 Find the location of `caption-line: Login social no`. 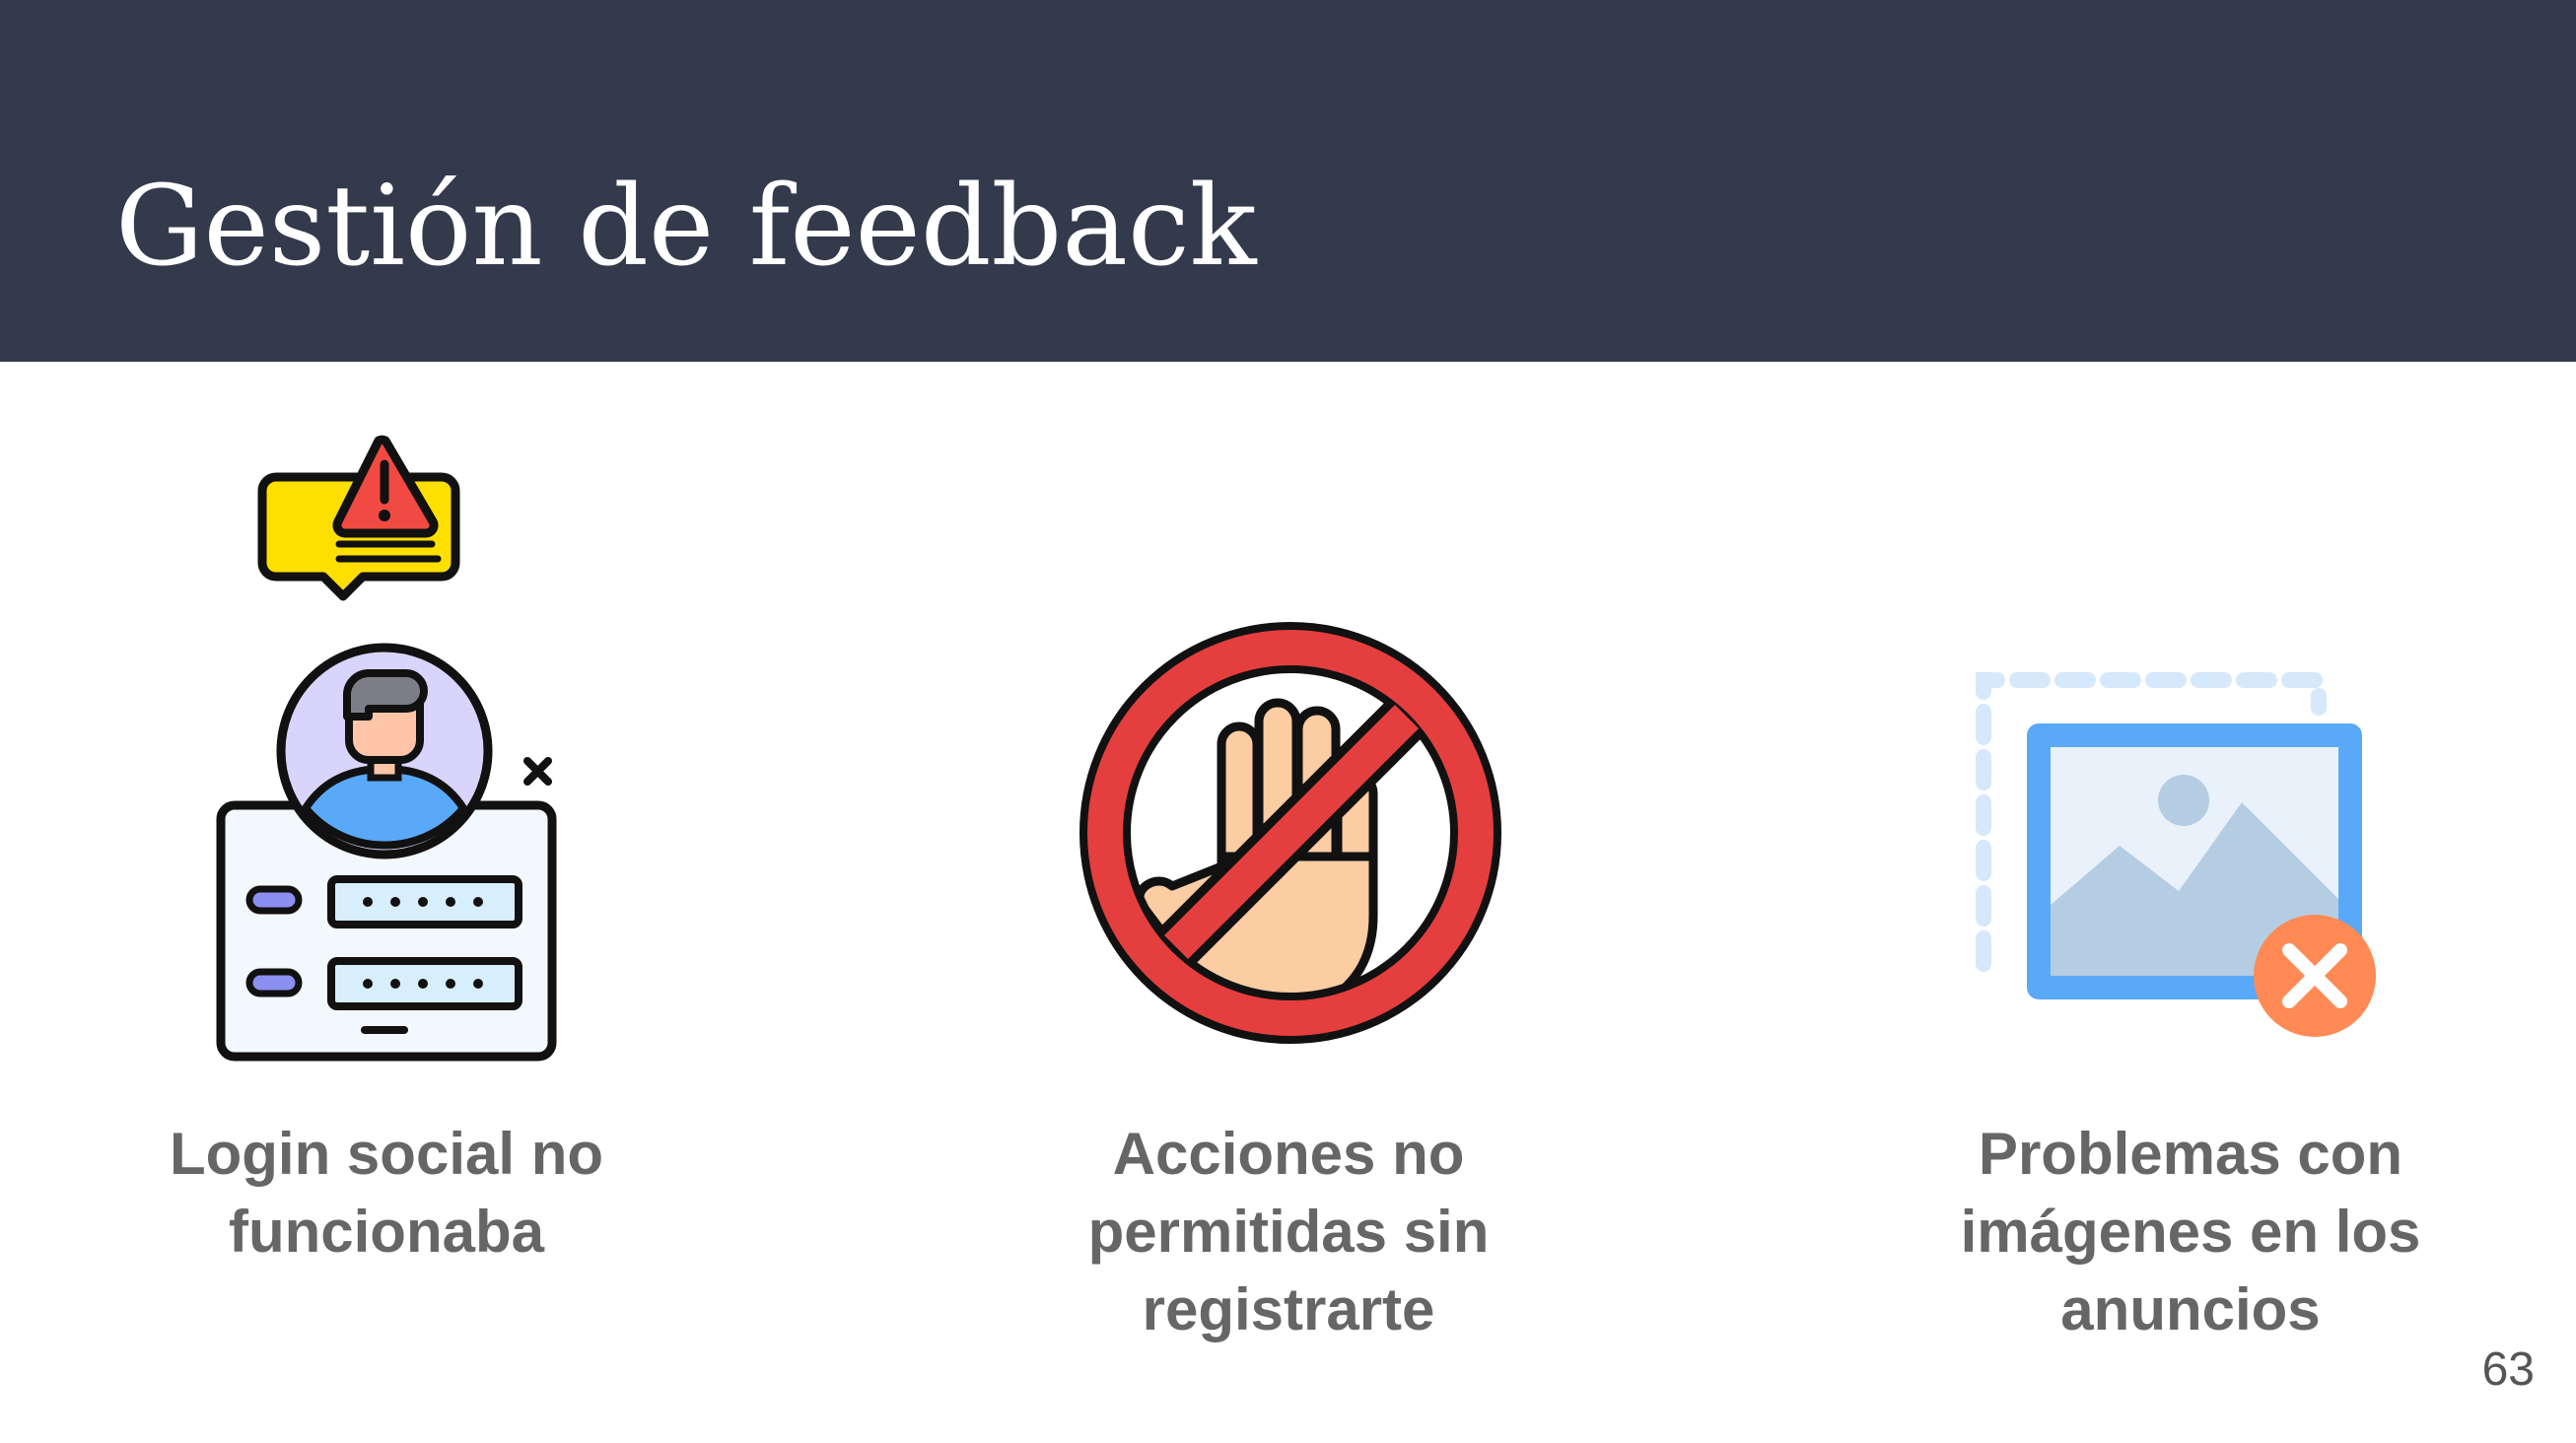

caption-line: Login social no is located at coordinates (386, 1154).